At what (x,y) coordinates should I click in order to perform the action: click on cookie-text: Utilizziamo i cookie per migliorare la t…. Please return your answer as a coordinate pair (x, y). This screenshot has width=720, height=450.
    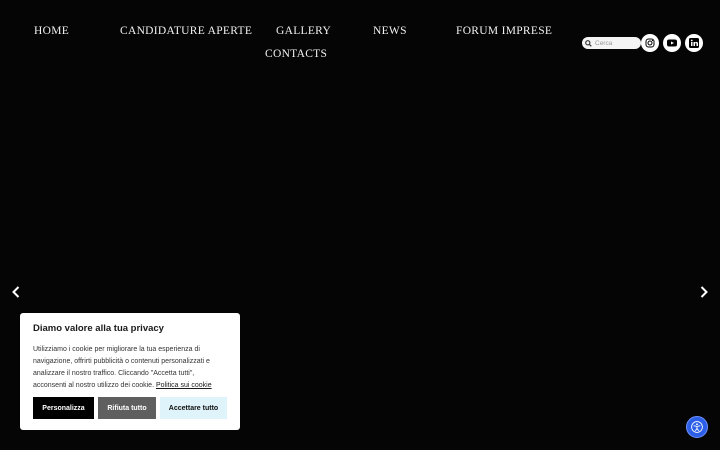
    Looking at the image, I should click on (130, 368).